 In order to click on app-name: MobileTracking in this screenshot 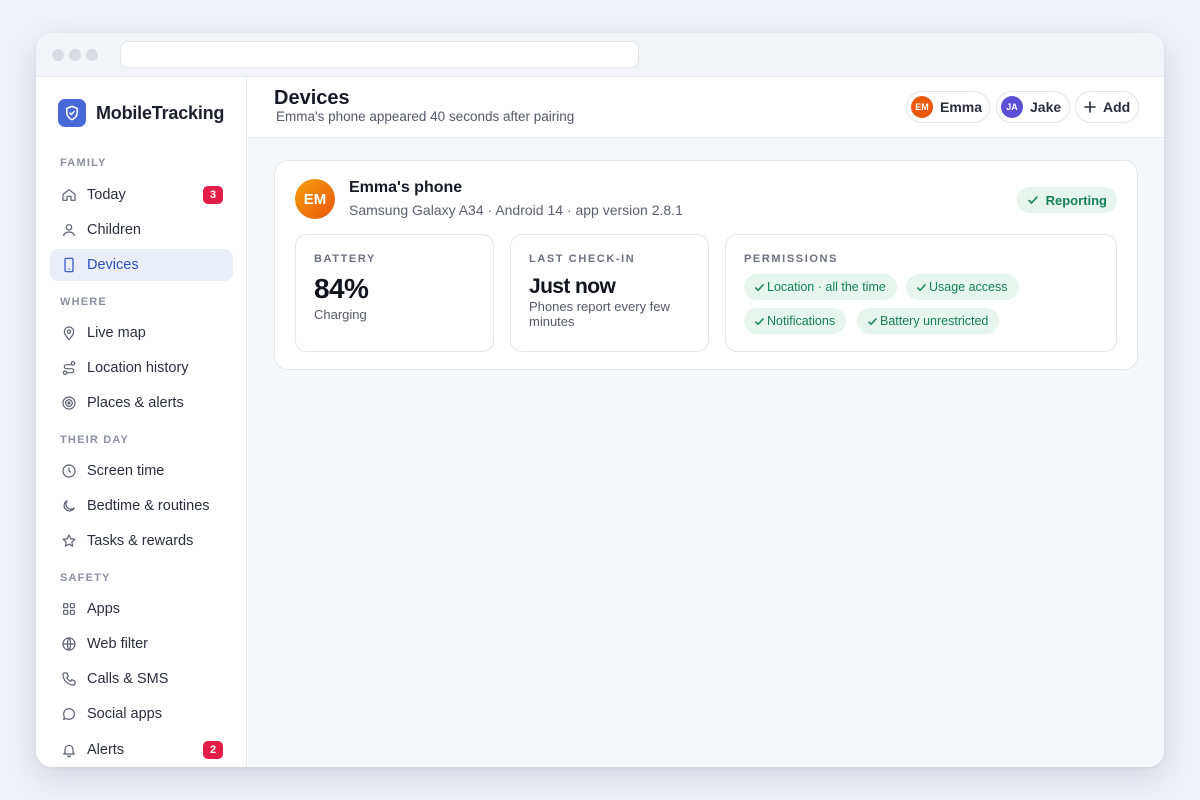, I will do `click(160, 112)`.